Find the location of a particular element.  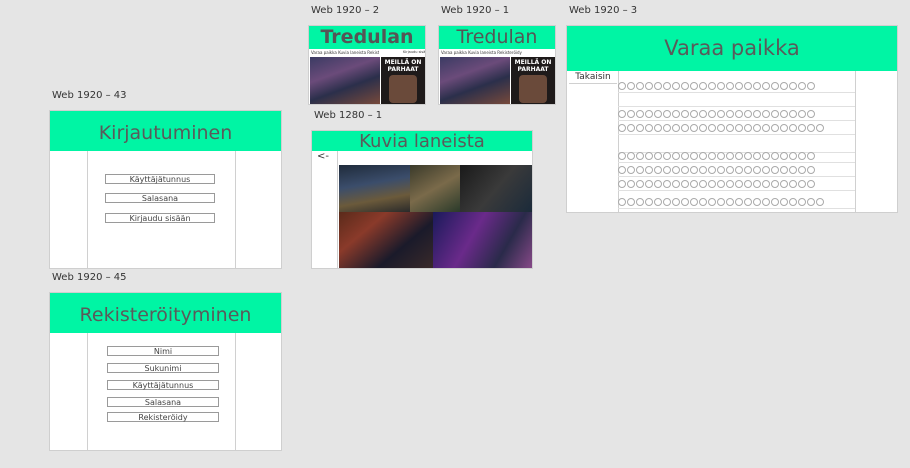

artboard-varaa-paikka: Varaa paikka Takaisin is located at coordinates (732, 119).